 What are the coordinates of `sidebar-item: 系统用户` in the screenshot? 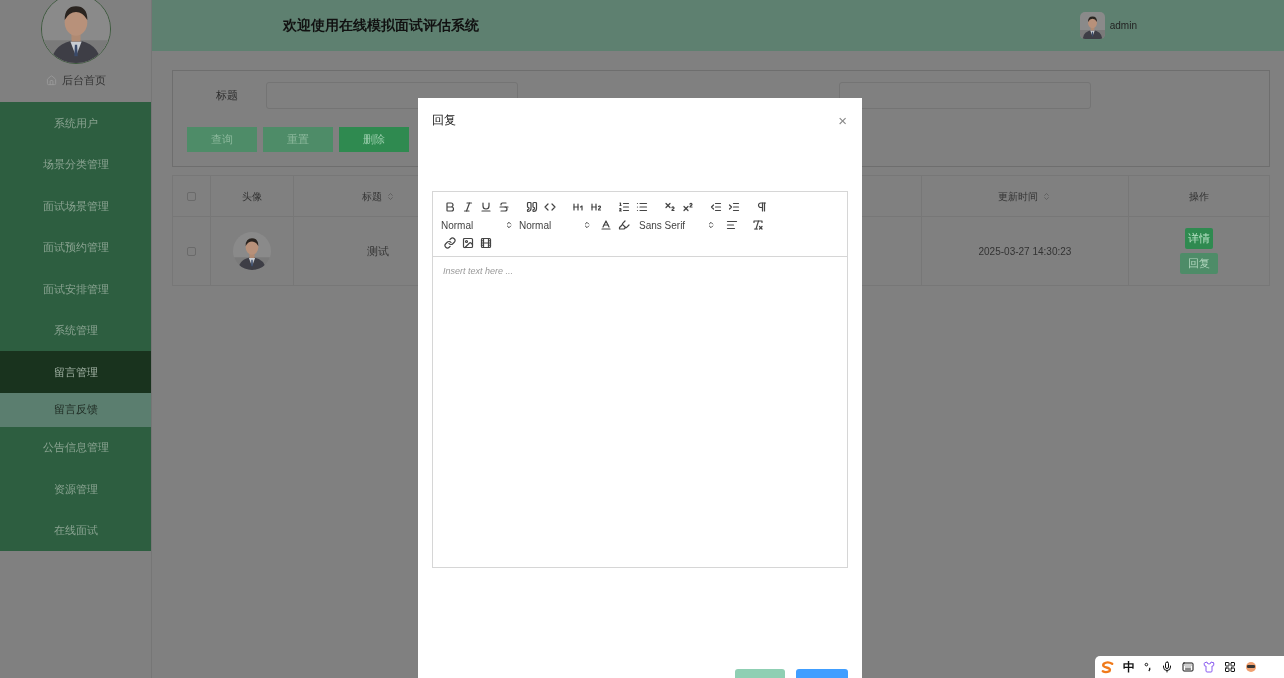 It's located at (75, 123).